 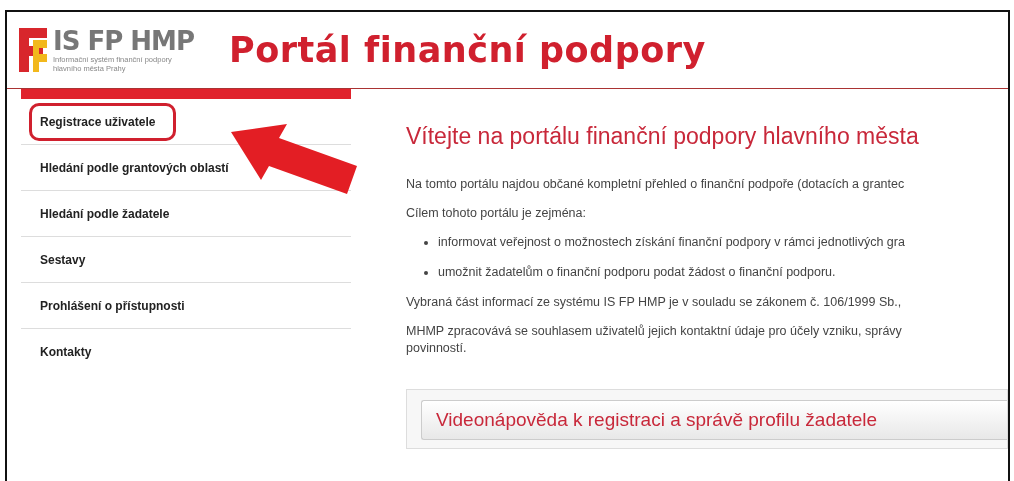 I want to click on sidebar-link: Sestavy, so click(x=68, y=259).